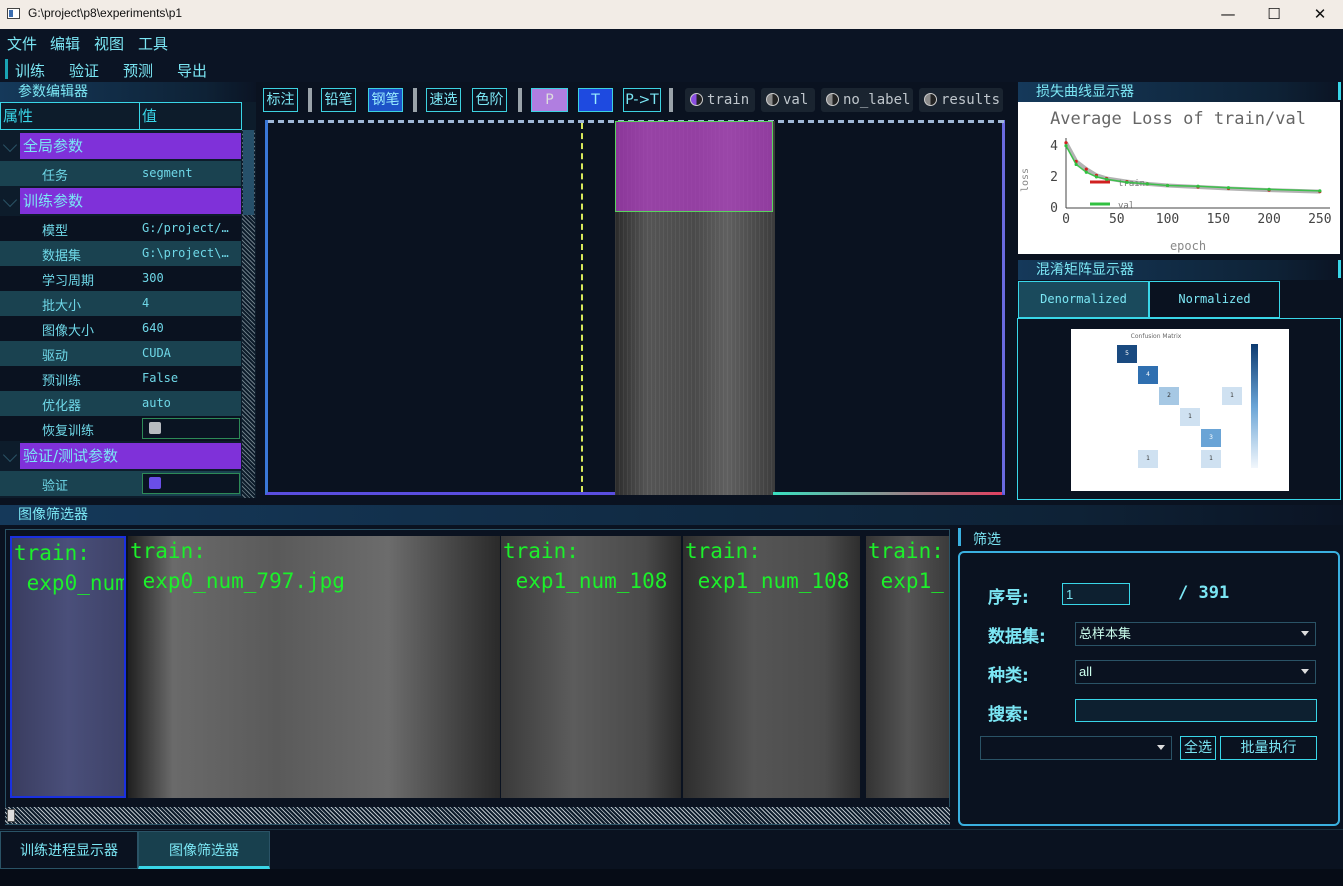  I want to click on cm-cell: 3, so click(1211, 438).